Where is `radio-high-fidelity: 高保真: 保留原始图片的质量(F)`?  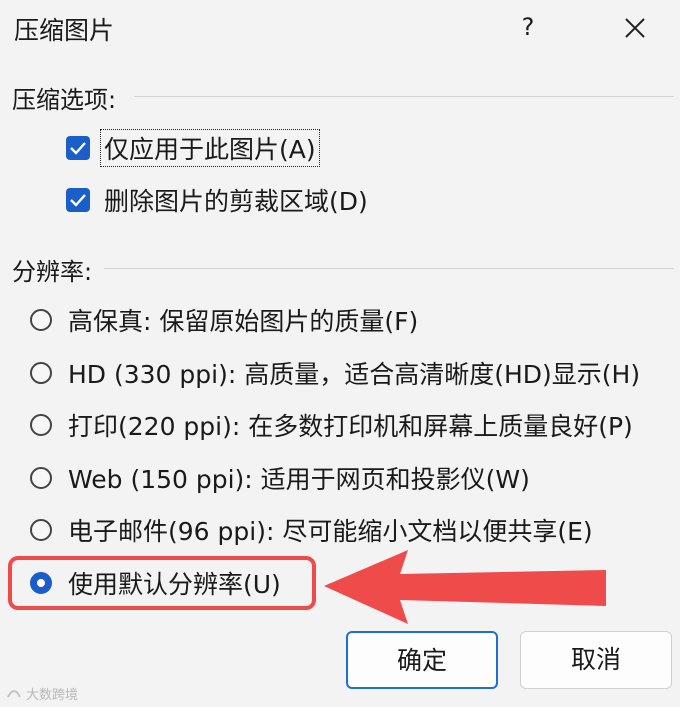 radio-high-fidelity: 高保真: 保留原始图片的质量(F) is located at coordinates (224, 320).